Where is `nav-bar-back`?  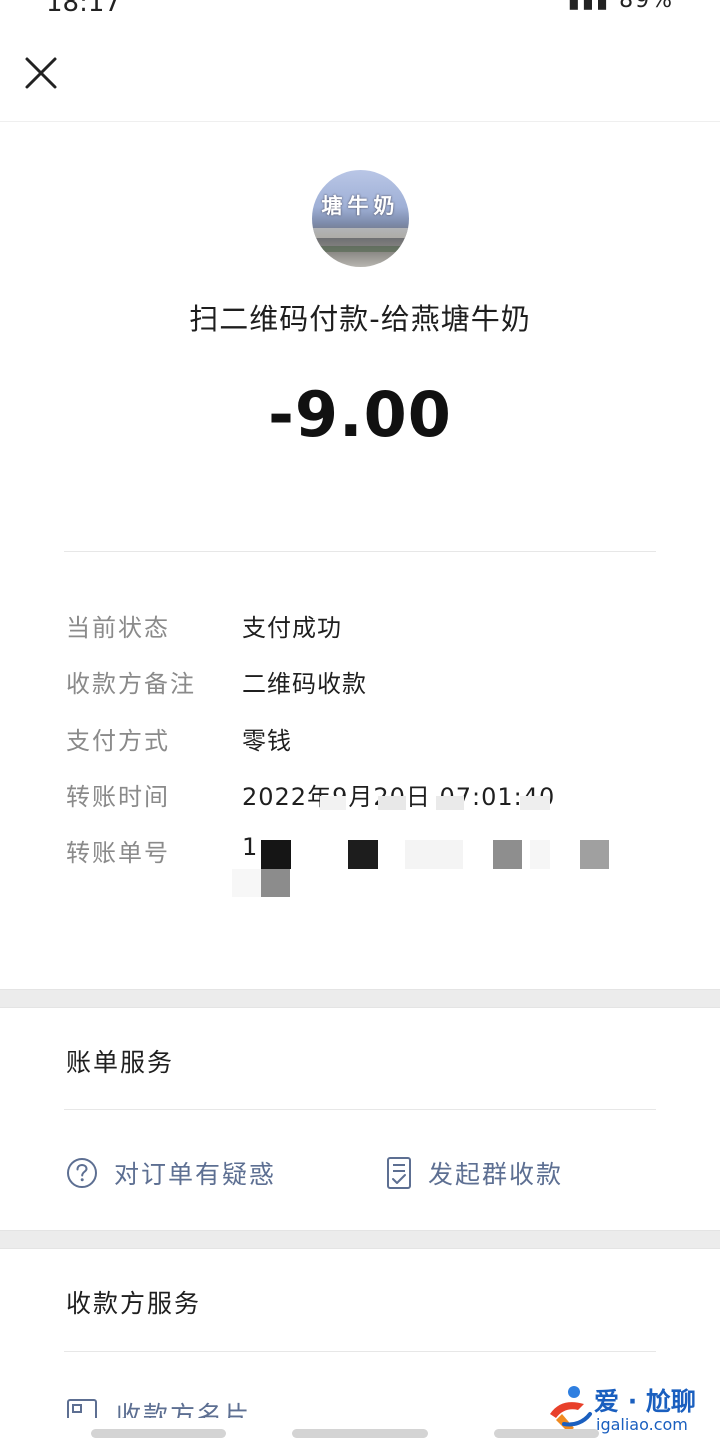
nav-bar-back is located at coordinates (158, 1433).